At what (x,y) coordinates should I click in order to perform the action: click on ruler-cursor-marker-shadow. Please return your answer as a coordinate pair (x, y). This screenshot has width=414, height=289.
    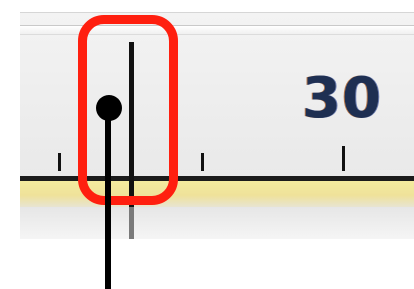
    Looking at the image, I should click on (131, 223).